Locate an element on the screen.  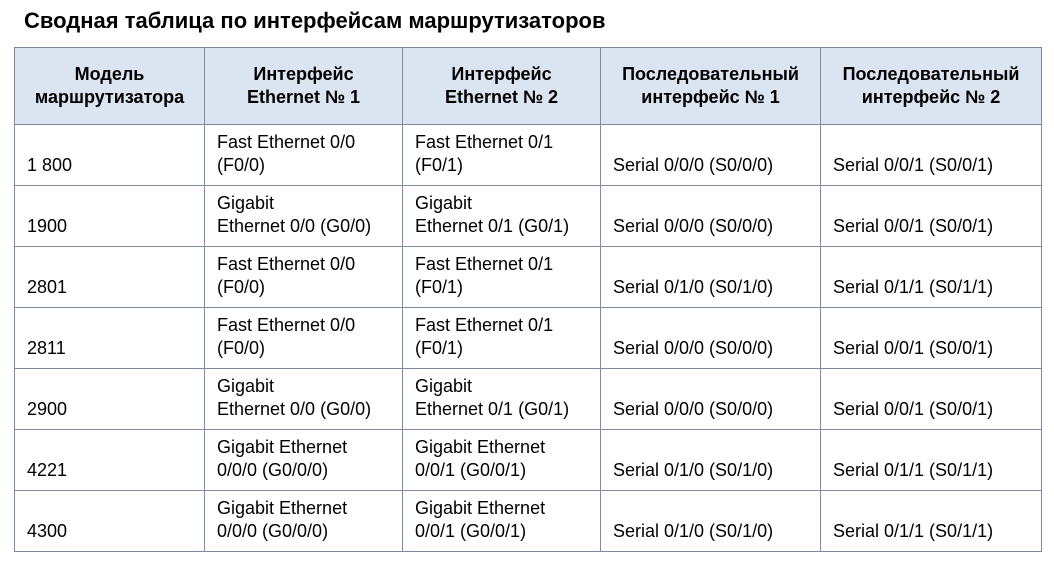
column-header-ethernet-2: Интерфейс Ethernet № 2 is located at coordinates (501, 86).